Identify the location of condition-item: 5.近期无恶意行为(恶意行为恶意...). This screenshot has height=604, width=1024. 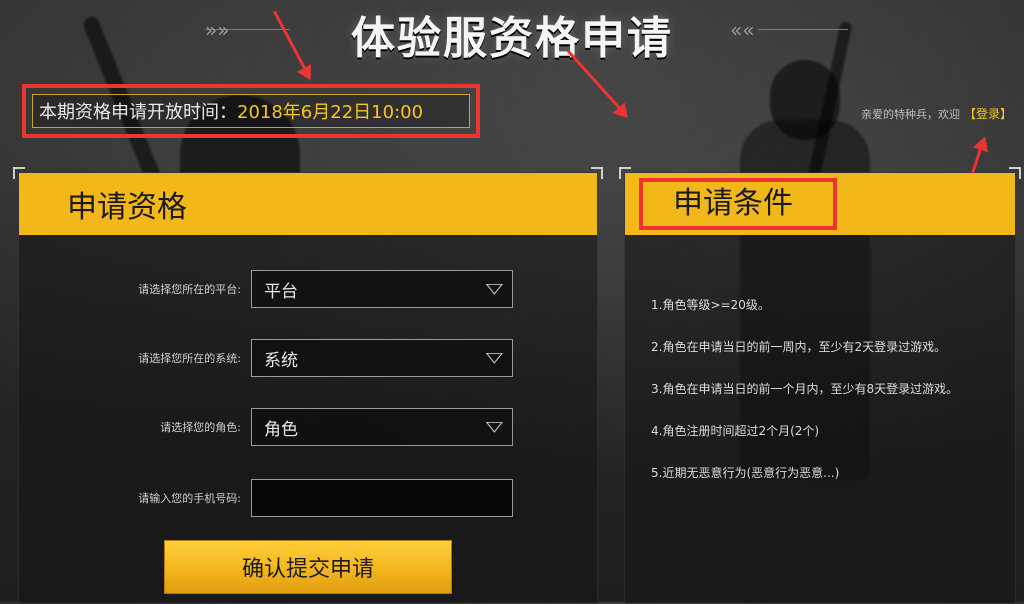
(745, 473).